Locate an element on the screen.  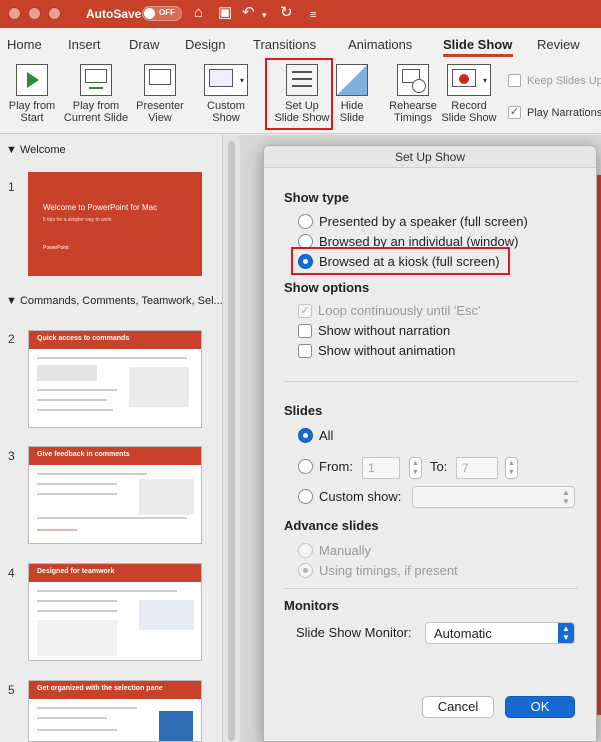
custom-show-select: ▲ ▼ is located at coordinates (493, 497).